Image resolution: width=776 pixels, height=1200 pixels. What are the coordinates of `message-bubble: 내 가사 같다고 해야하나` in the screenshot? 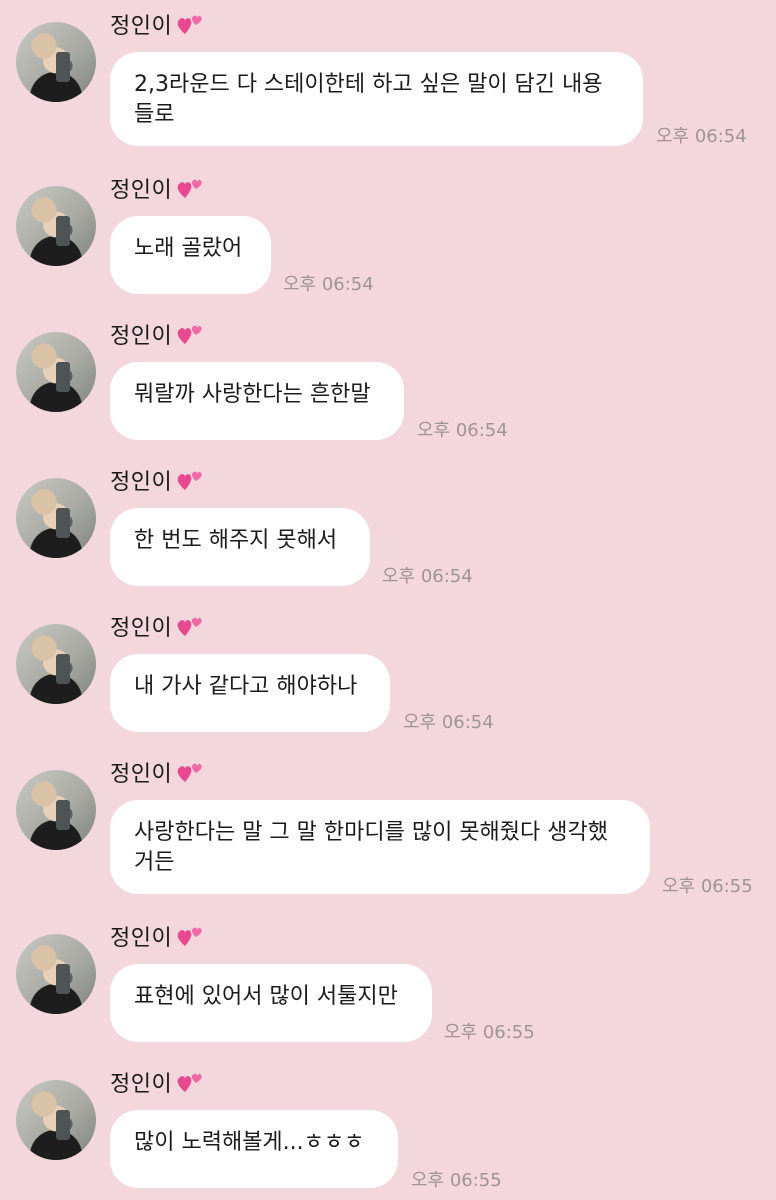 It's located at (250, 693).